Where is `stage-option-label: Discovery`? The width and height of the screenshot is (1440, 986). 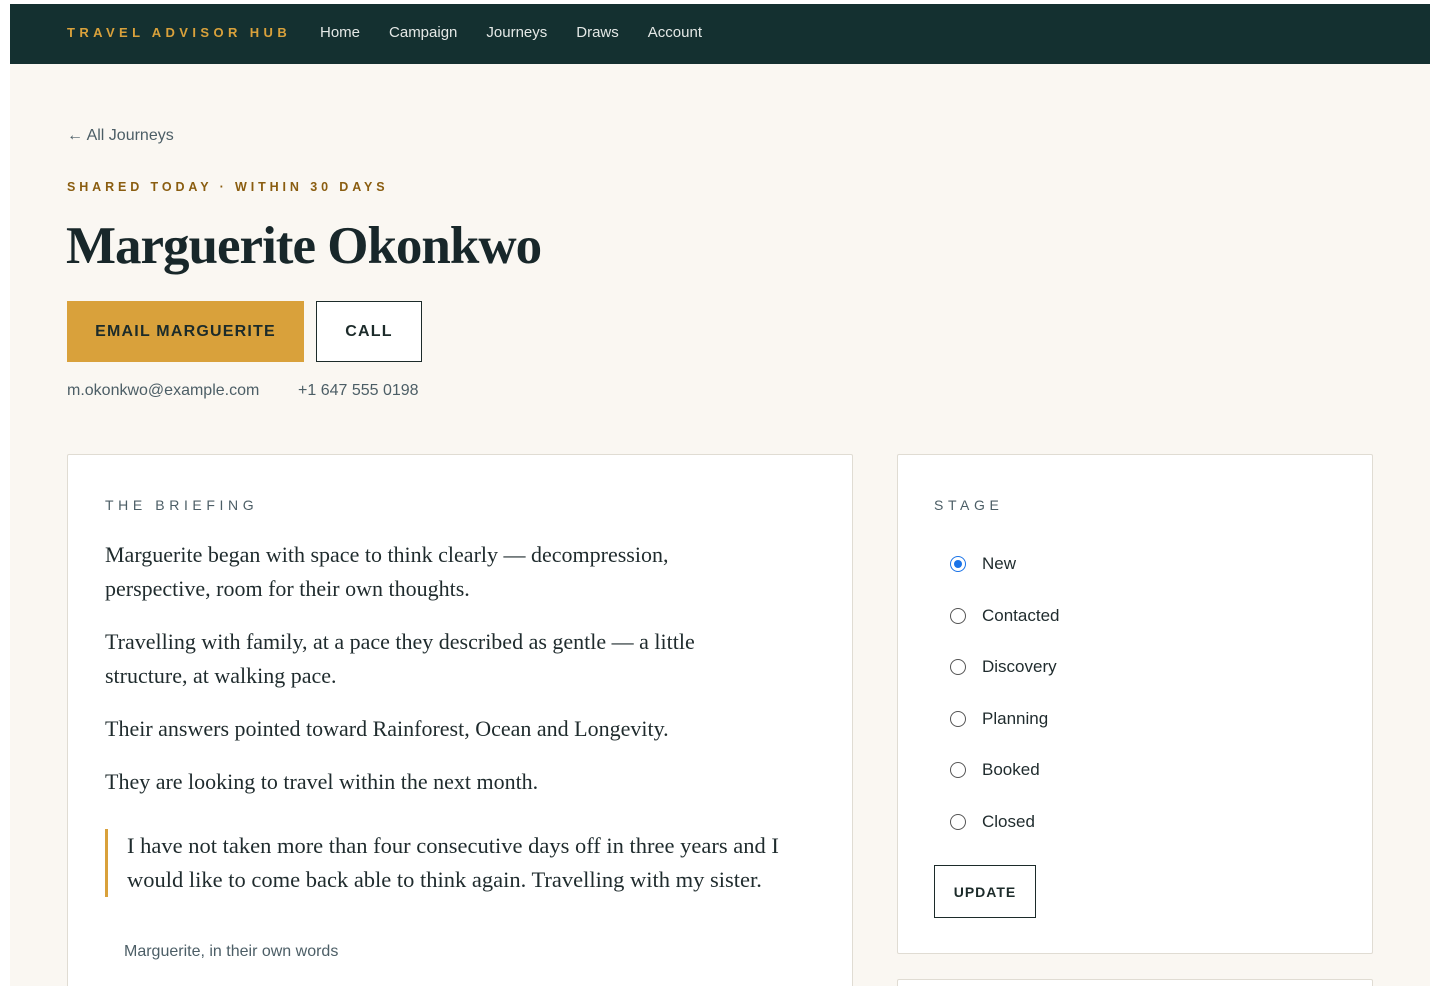
stage-option-label: Discovery is located at coordinates (1019, 666).